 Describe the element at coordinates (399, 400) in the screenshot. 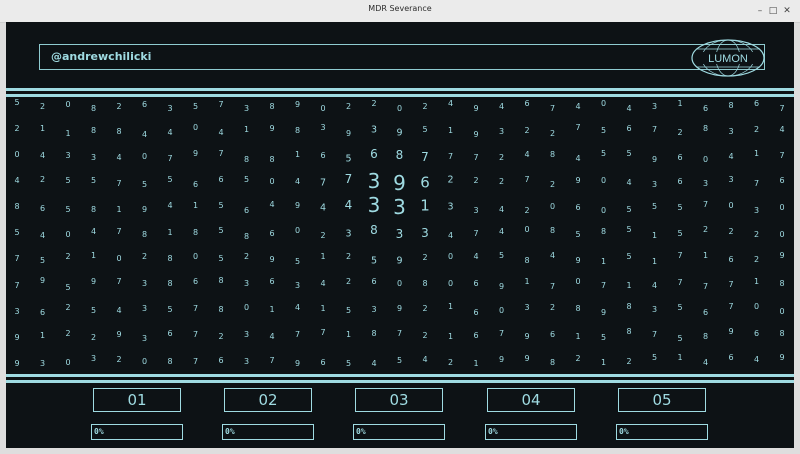

I see `bin-03: 03` at that location.